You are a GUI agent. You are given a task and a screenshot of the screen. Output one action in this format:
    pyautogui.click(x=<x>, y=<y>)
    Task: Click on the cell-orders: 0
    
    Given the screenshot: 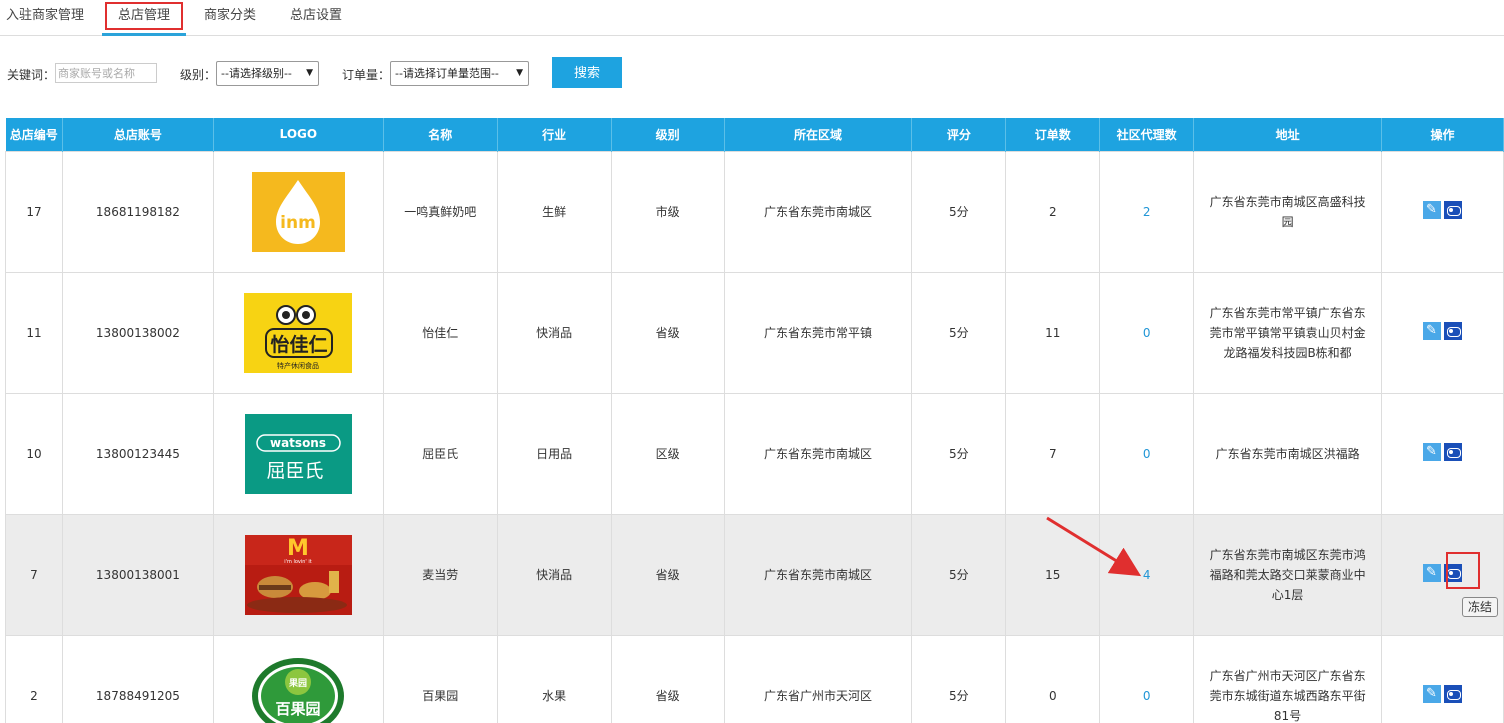 What is the action you would take?
    pyautogui.click(x=1053, y=678)
    